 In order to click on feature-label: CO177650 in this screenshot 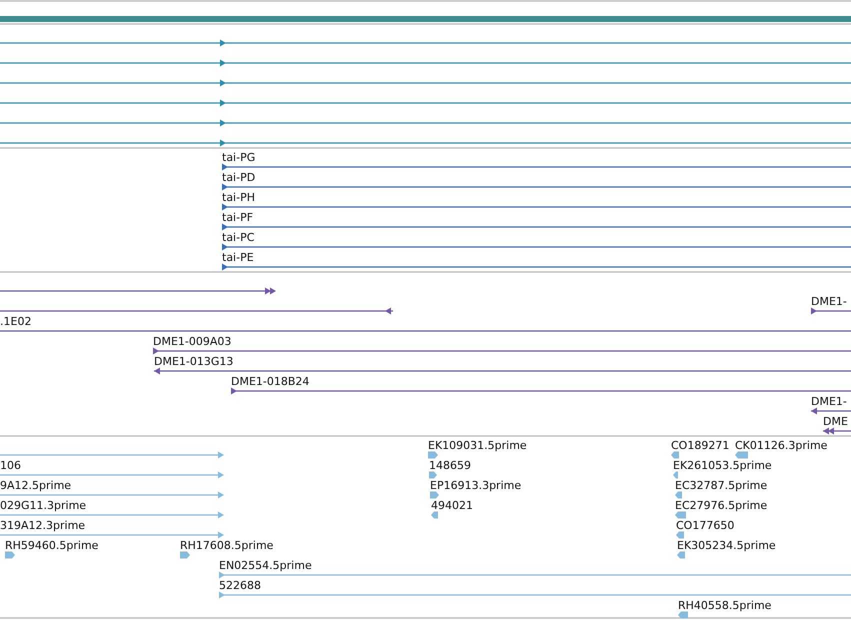, I will do `click(705, 525)`.